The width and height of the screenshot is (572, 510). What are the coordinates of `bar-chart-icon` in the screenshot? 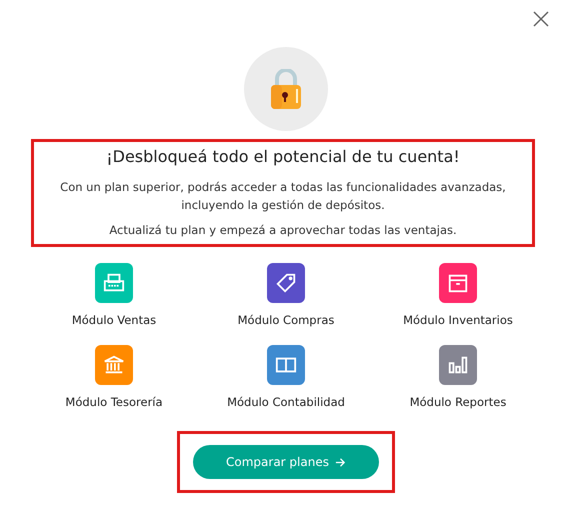 It's located at (458, 365).